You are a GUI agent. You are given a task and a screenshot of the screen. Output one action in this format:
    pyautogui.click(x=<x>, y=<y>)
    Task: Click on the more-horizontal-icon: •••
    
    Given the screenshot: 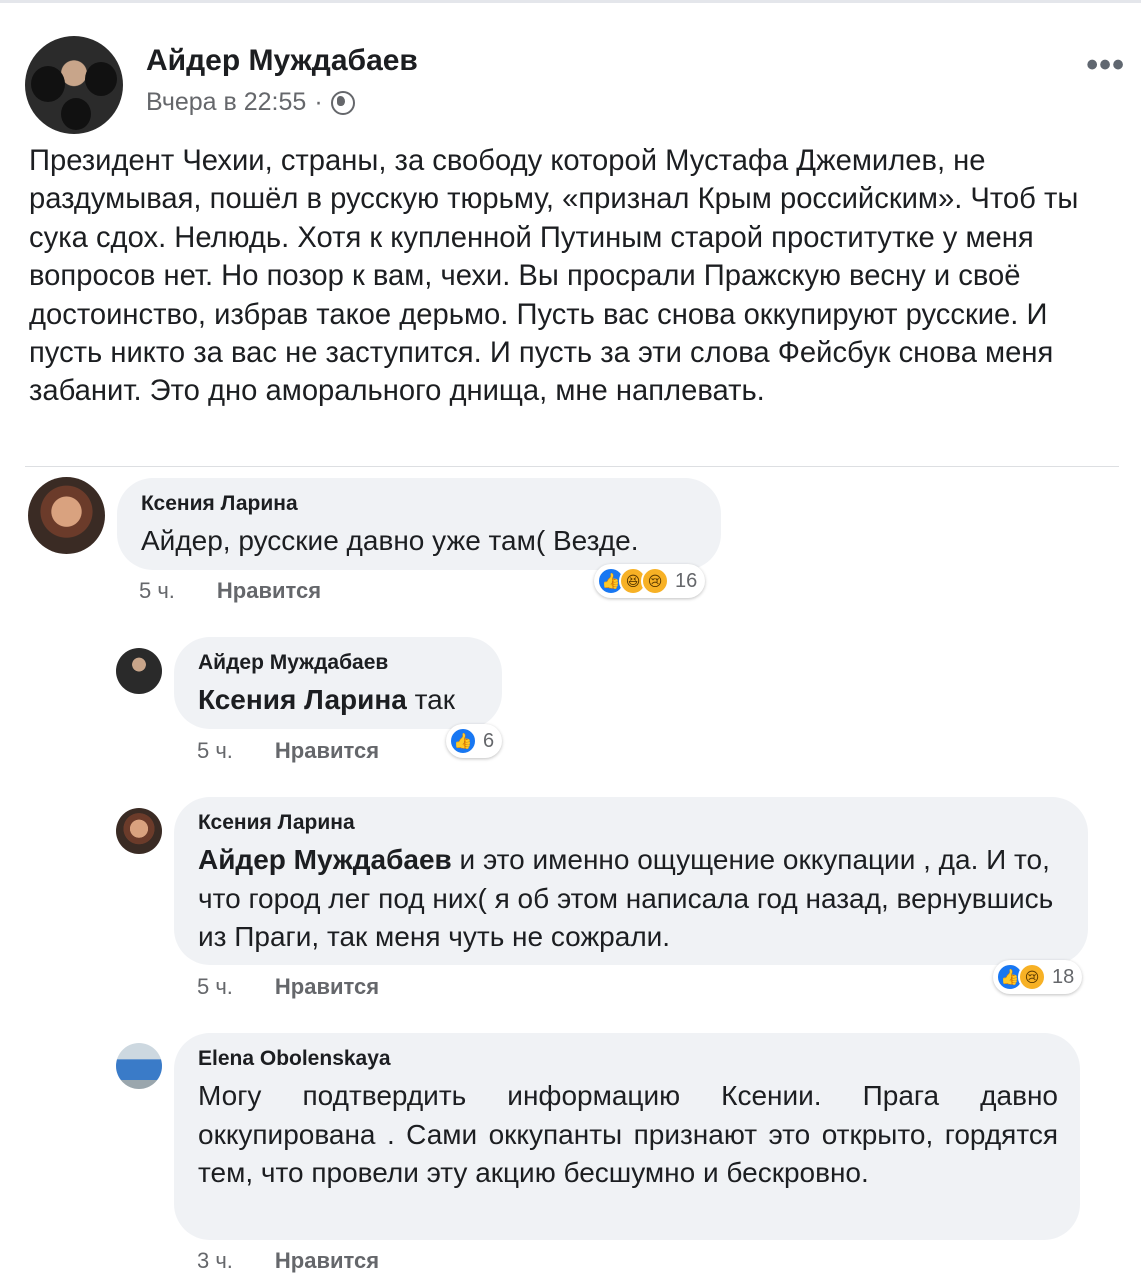 What is the action you would take?
    pyautogui.click(x=1105, y=65)
    